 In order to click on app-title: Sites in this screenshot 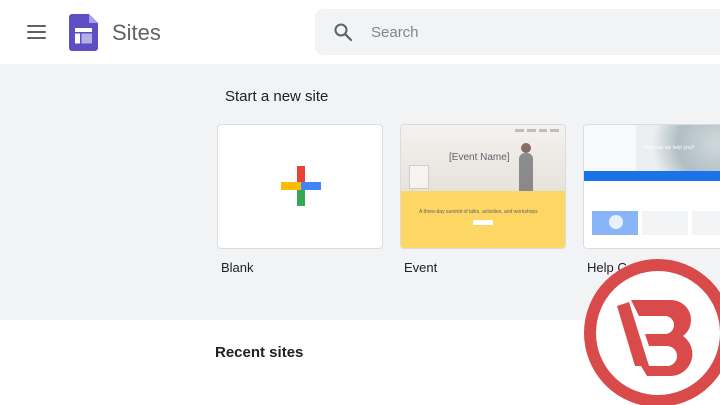, I will do `click(136, 32)`.